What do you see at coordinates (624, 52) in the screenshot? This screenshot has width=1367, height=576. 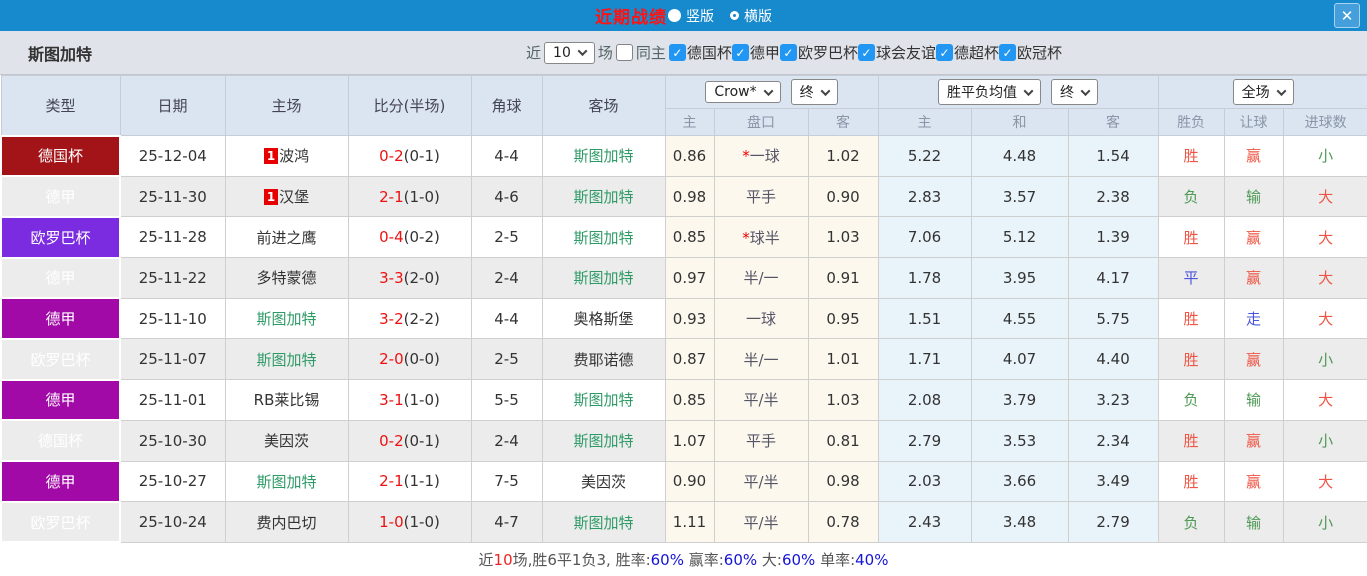 I see `same-home-checkbox` at bounding box center [624, 52].